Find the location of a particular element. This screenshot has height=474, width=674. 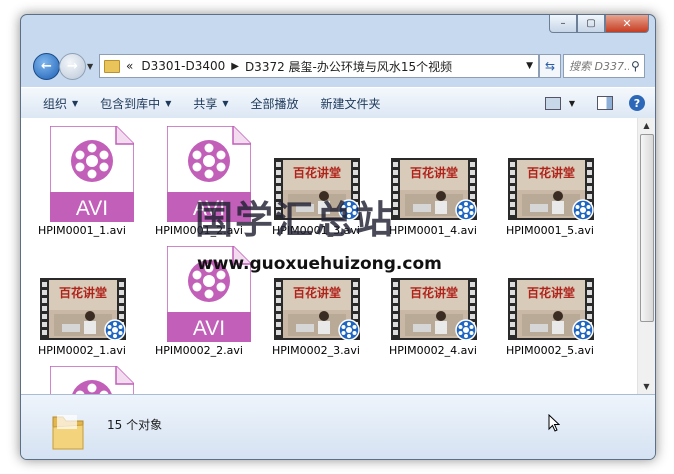

search-box: ⚲ is located at coordinates (604, 66).